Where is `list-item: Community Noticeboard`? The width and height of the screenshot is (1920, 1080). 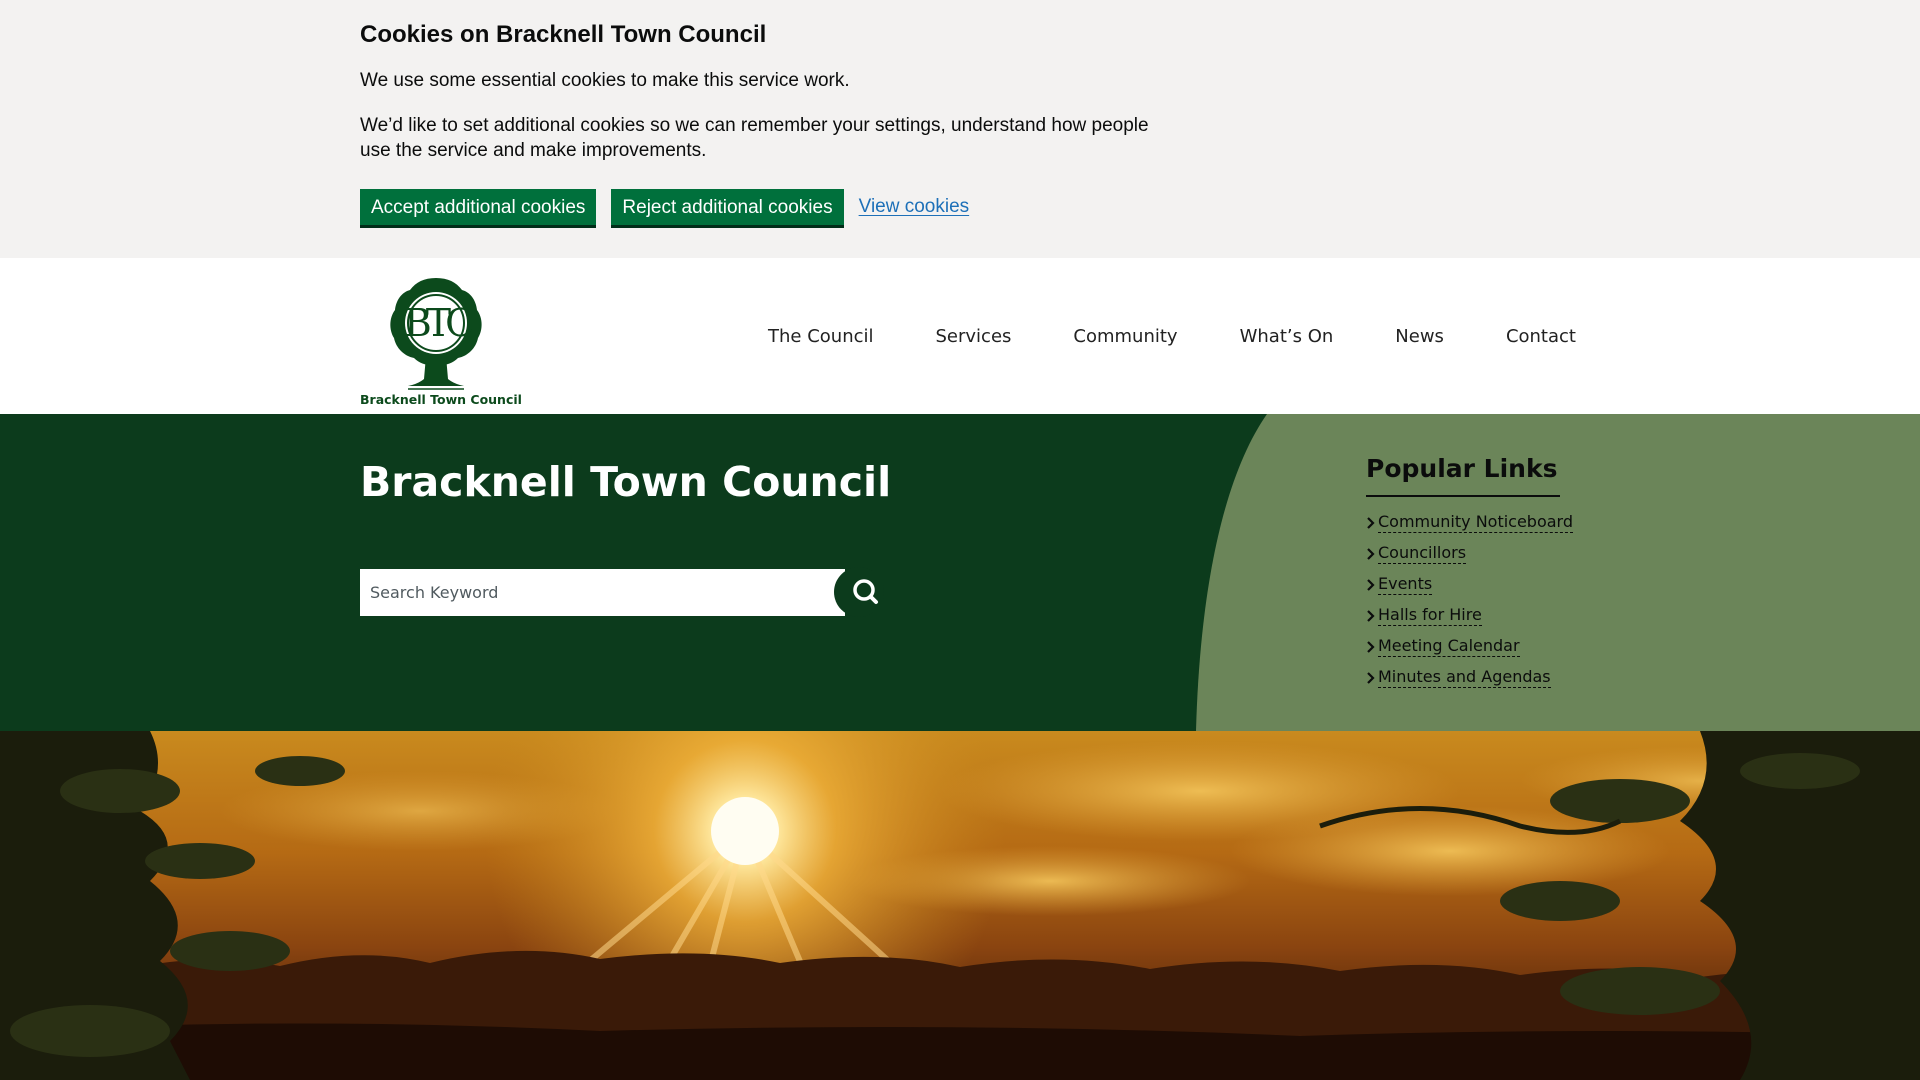 list-item: Community Noticeboard is located at coordinates (1470, 522).